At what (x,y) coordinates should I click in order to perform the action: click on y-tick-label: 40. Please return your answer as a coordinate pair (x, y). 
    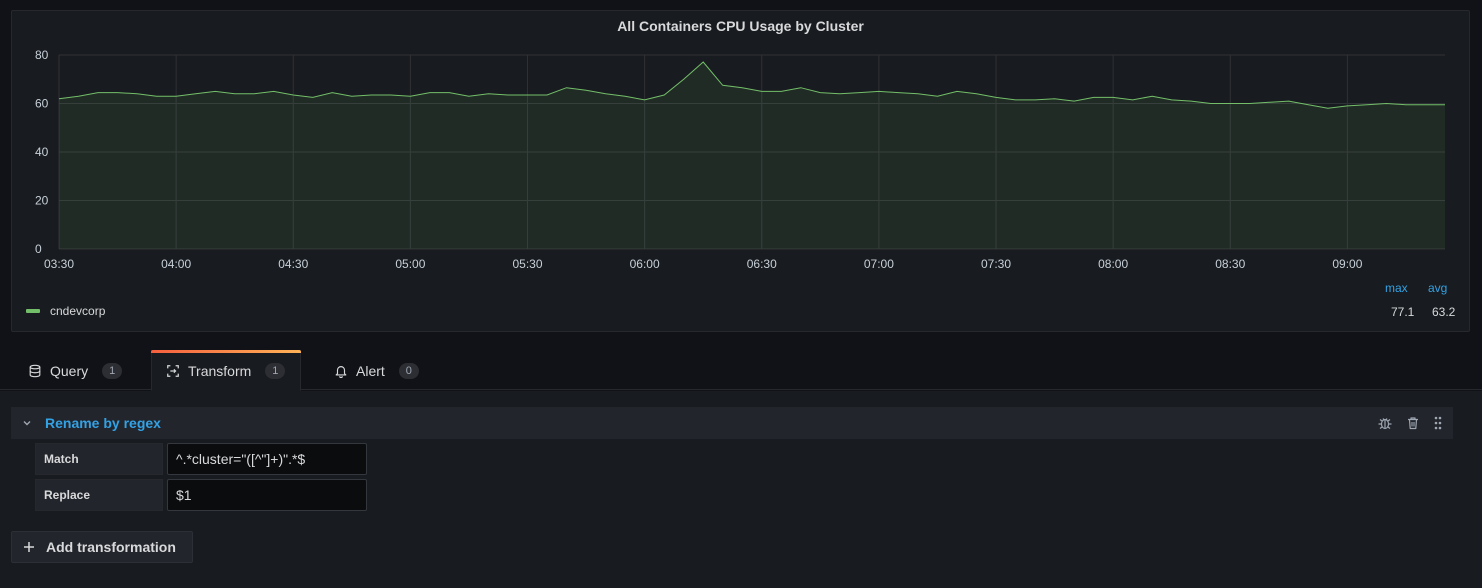
    Looking at the image, I should click on (42, 152).